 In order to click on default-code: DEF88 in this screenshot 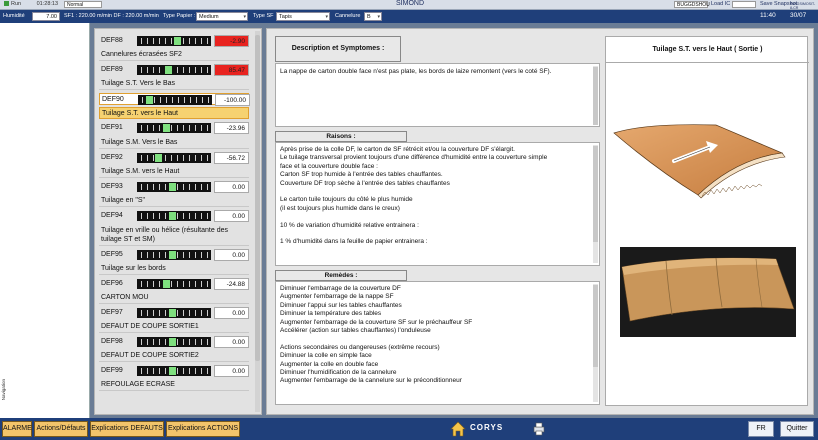, I will do `click(112, 40)`.